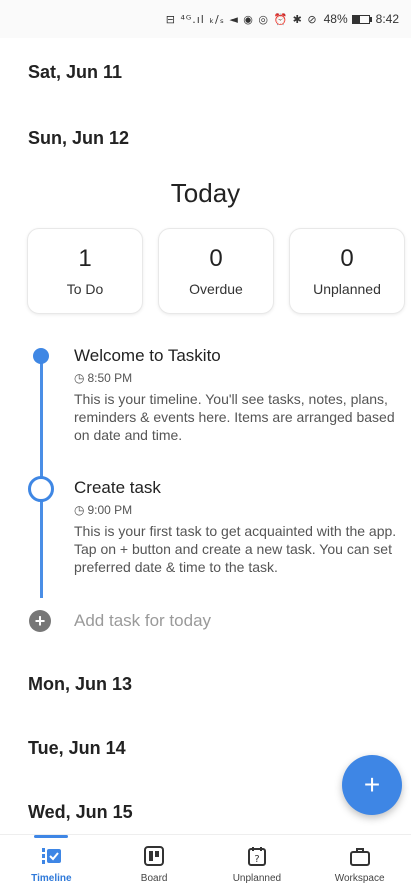 This screenshot has width=411, height=890. I want to click on nav-board: Board, so click(154, 862).